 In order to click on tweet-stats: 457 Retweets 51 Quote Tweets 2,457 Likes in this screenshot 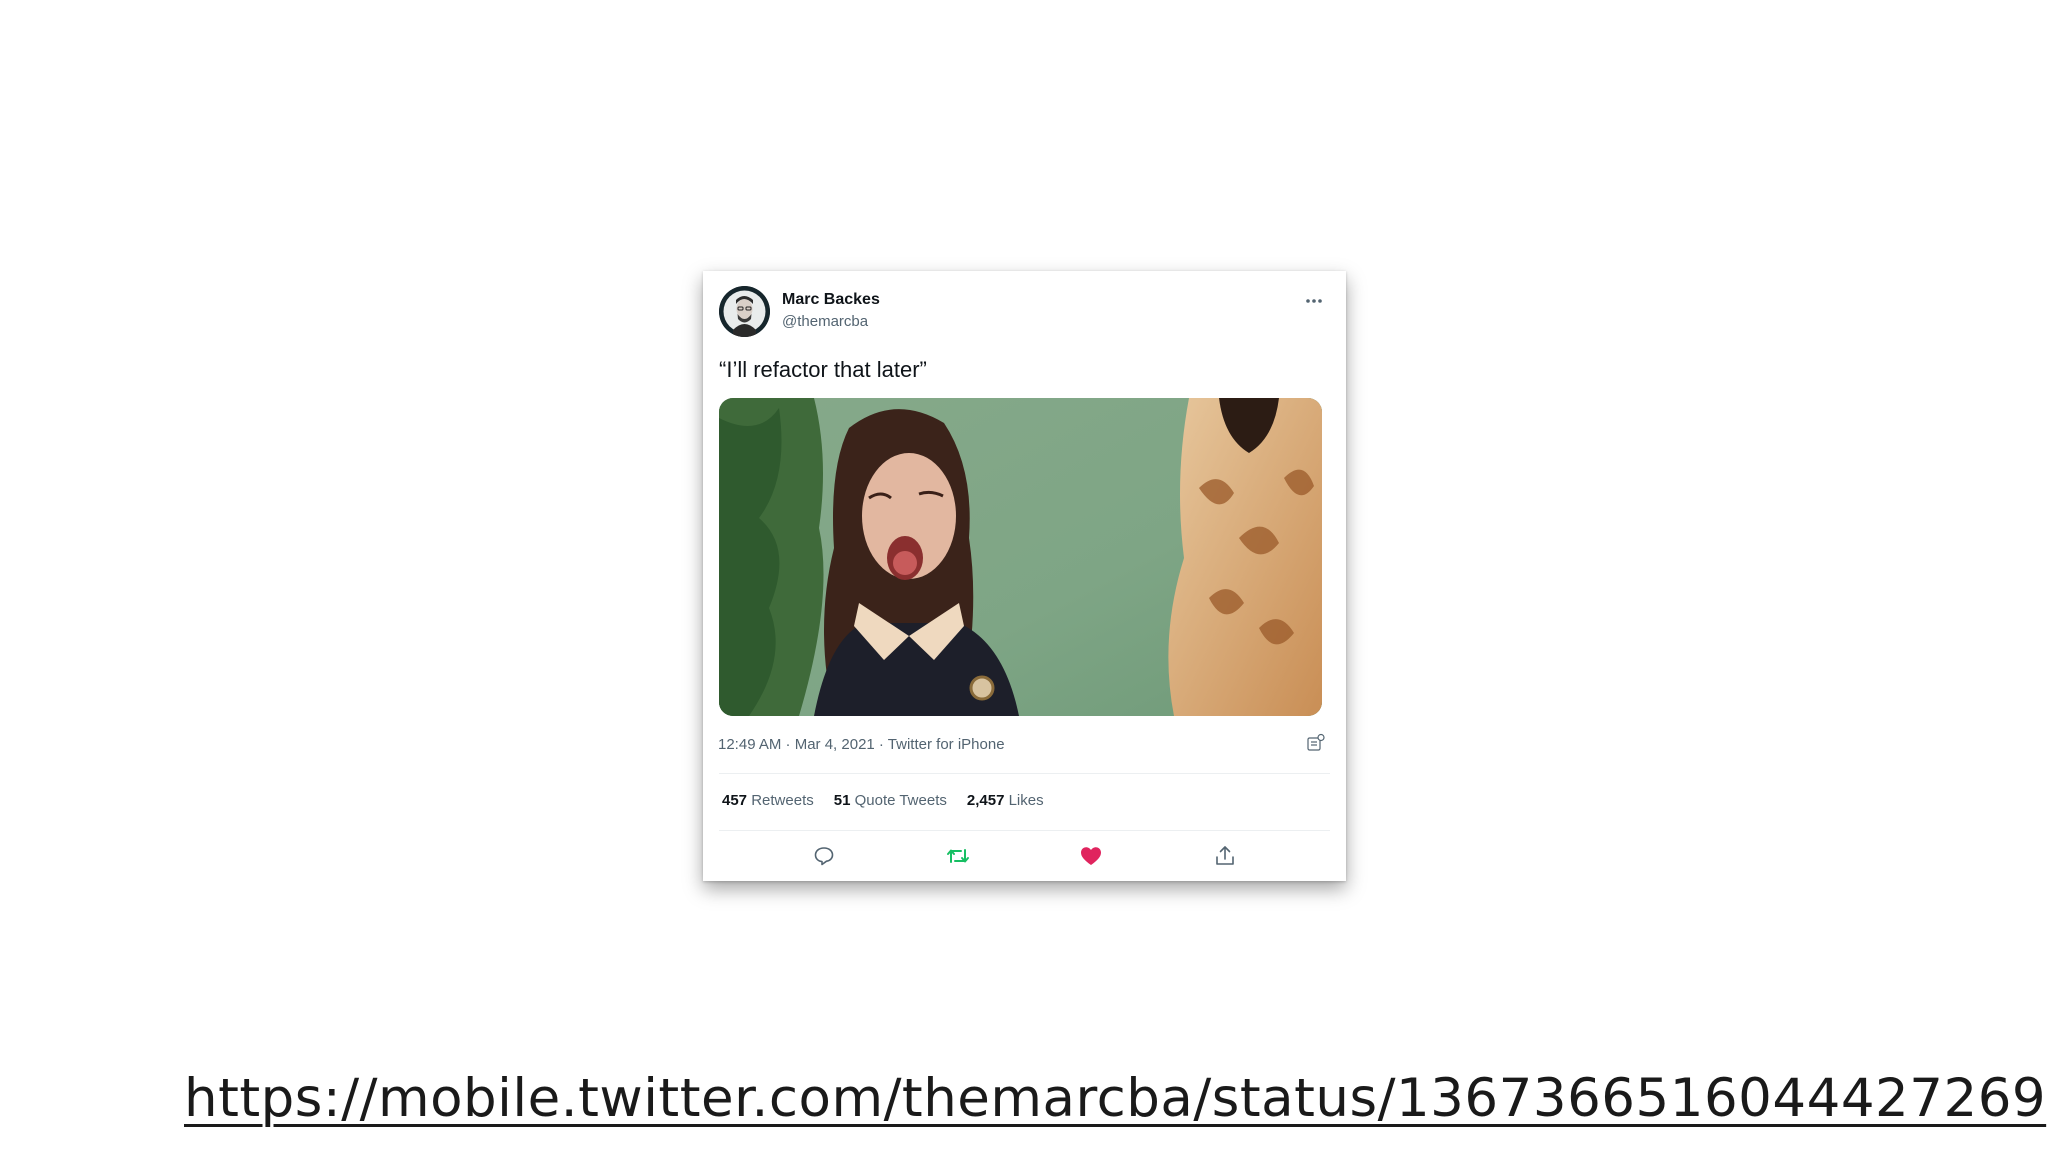, I will do `click(883, 800)`.